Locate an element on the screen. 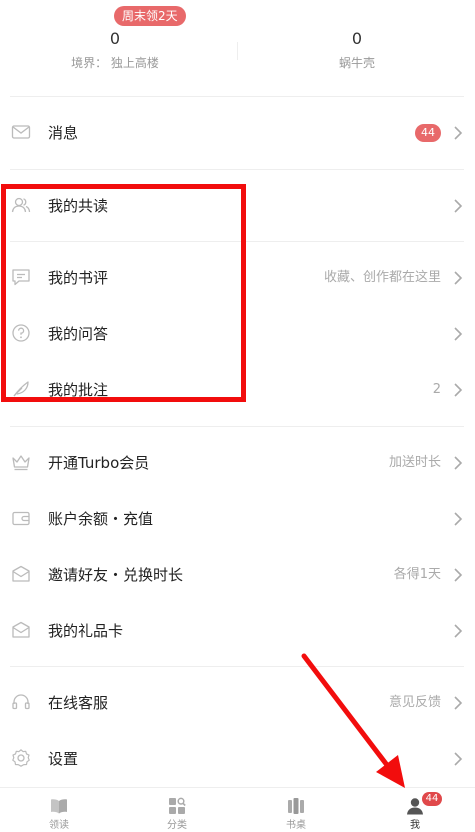 Image resolution: width=475 pixels, height=832 pixels. annotation-highlight-box is located at coordinates (123, 293).